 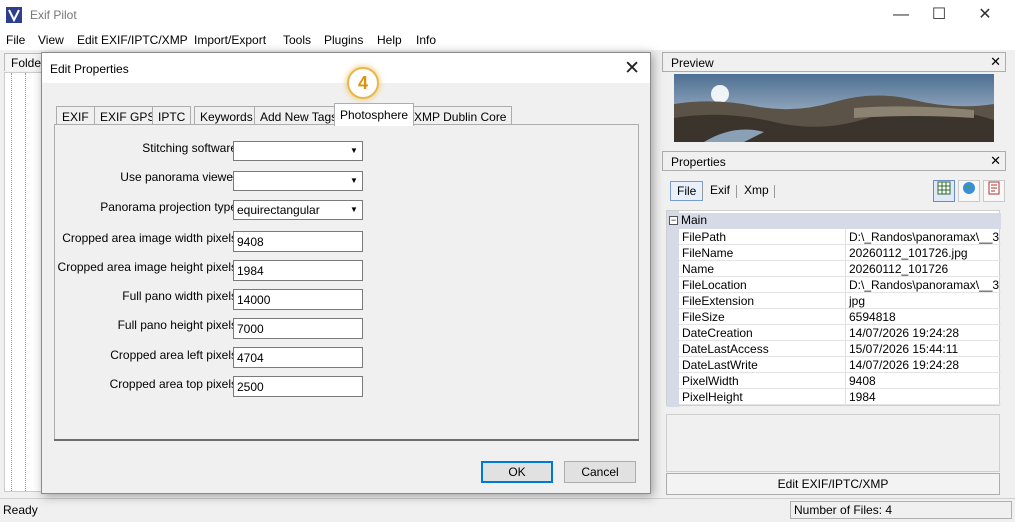 What do you see at coordinates (673, 220) in the screenshot?
I see `collapse-icon: −` at bounding box center [673, 220].